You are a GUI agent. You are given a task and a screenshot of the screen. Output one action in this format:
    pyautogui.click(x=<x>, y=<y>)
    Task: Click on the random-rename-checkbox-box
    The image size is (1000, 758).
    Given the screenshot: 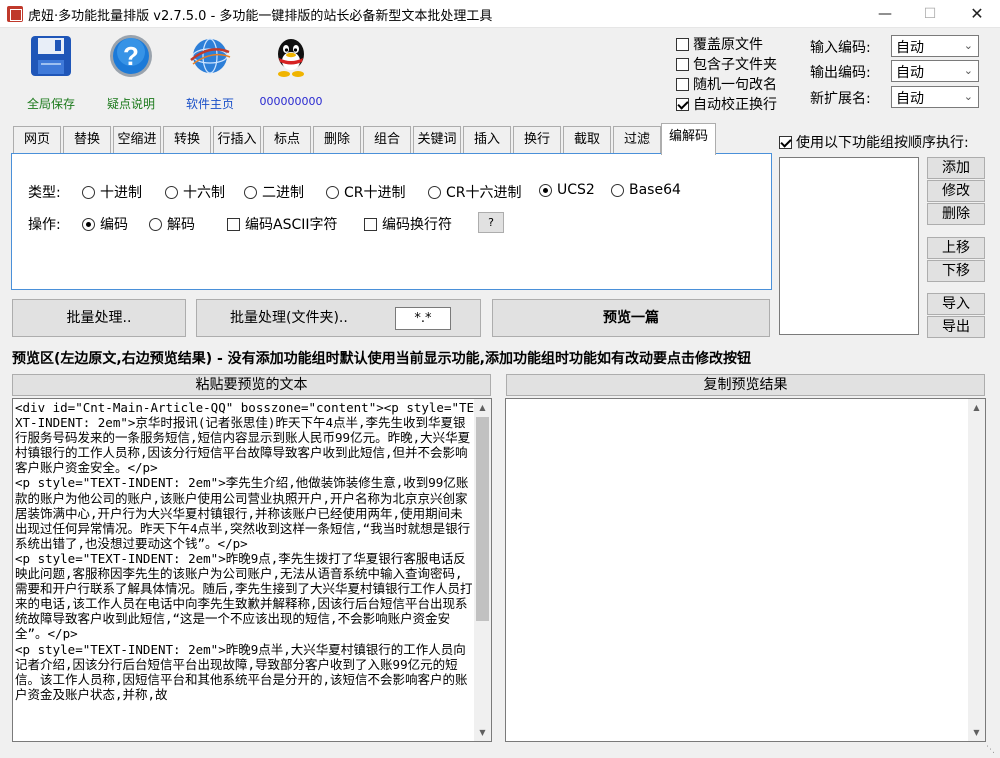 What is the action you would take?
    pyautogui.click(x=682, y=84)
    